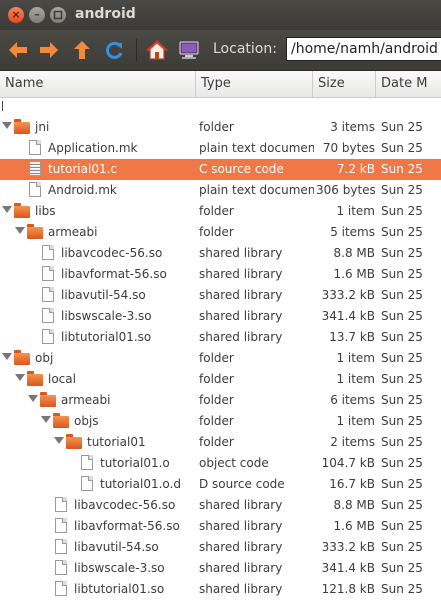 The width and height of the screenshot is (441, 600). Describe the element at coordinates (35, 169) in the screenshot. I see `c-source-file-icon` at that location.